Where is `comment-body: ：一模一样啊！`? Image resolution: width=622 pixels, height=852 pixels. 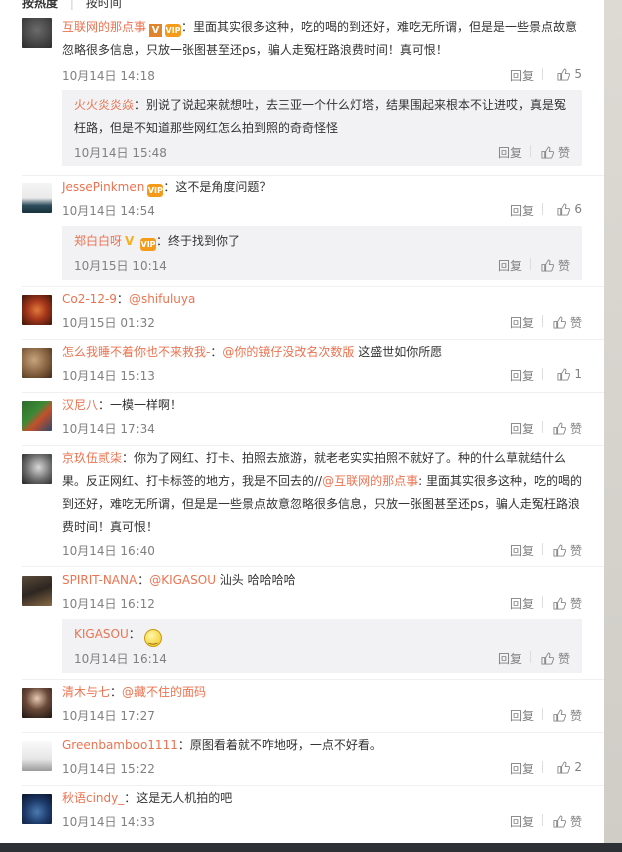
comment-body: ：一模一样啊！ is located at coordinates (140, 405).